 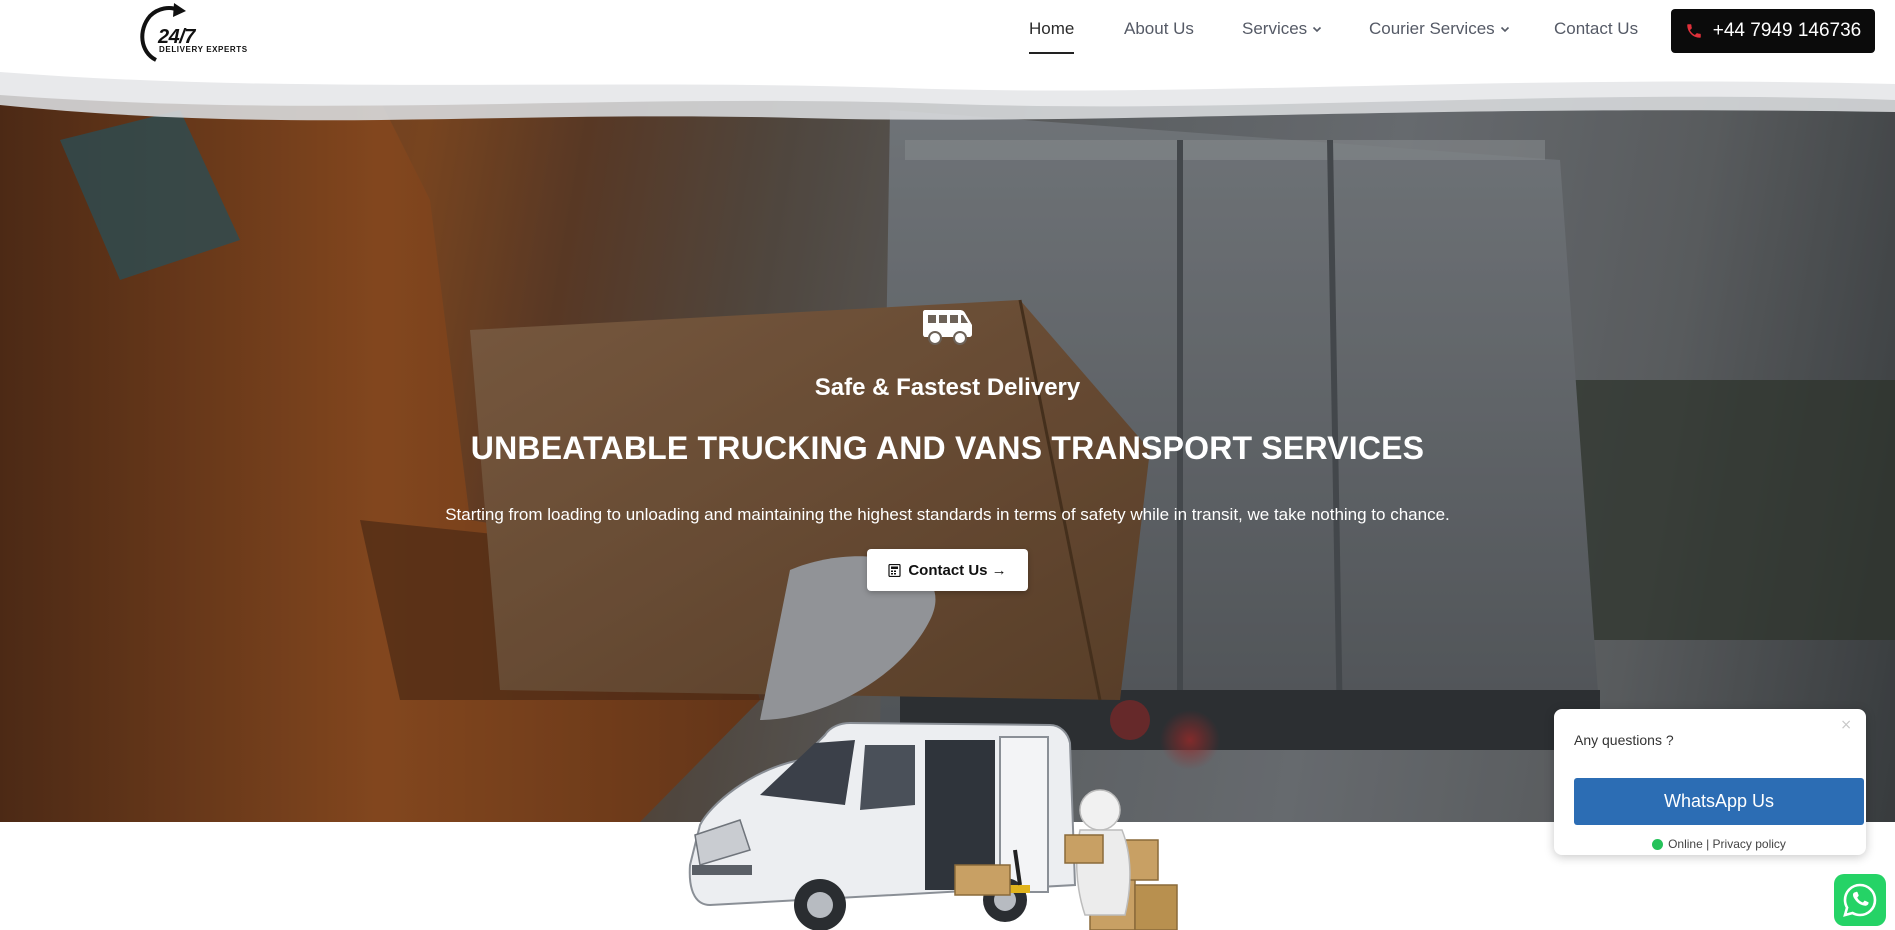 What do you see at coordinates (1787, 30) in the screenshot?
I see `call-button-label: +44 7949 146736` at bounding box center [1787, 30].